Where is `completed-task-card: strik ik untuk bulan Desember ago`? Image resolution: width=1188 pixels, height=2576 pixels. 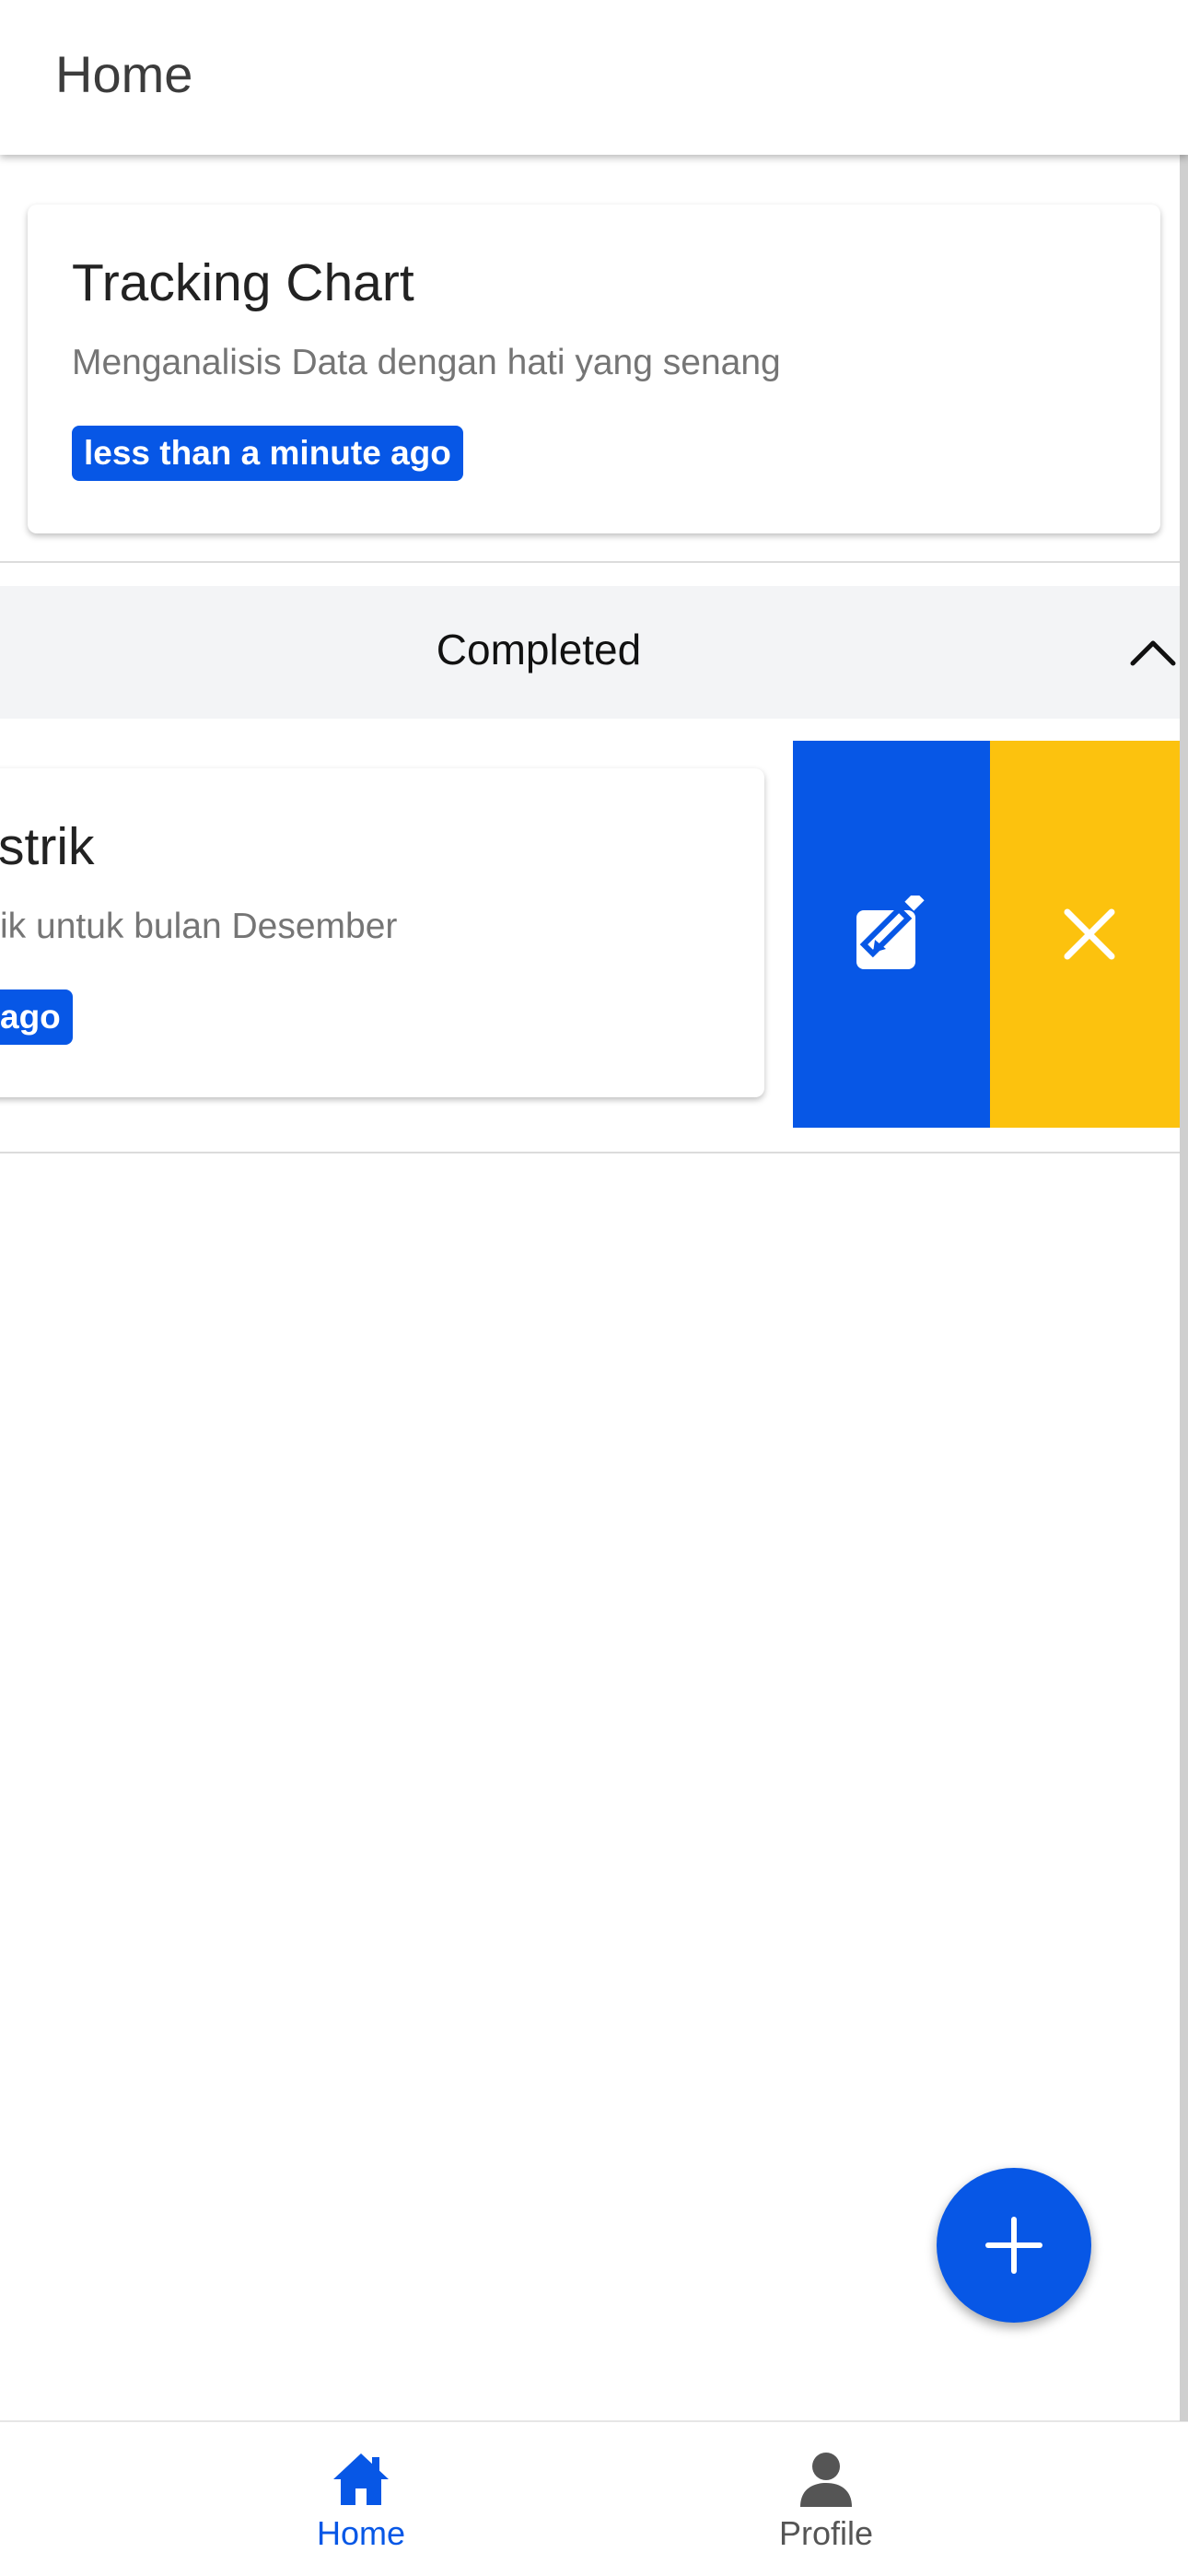
completed-task-card: strik ik untuk bulan Desember ago is located at coordinates (382, 932).